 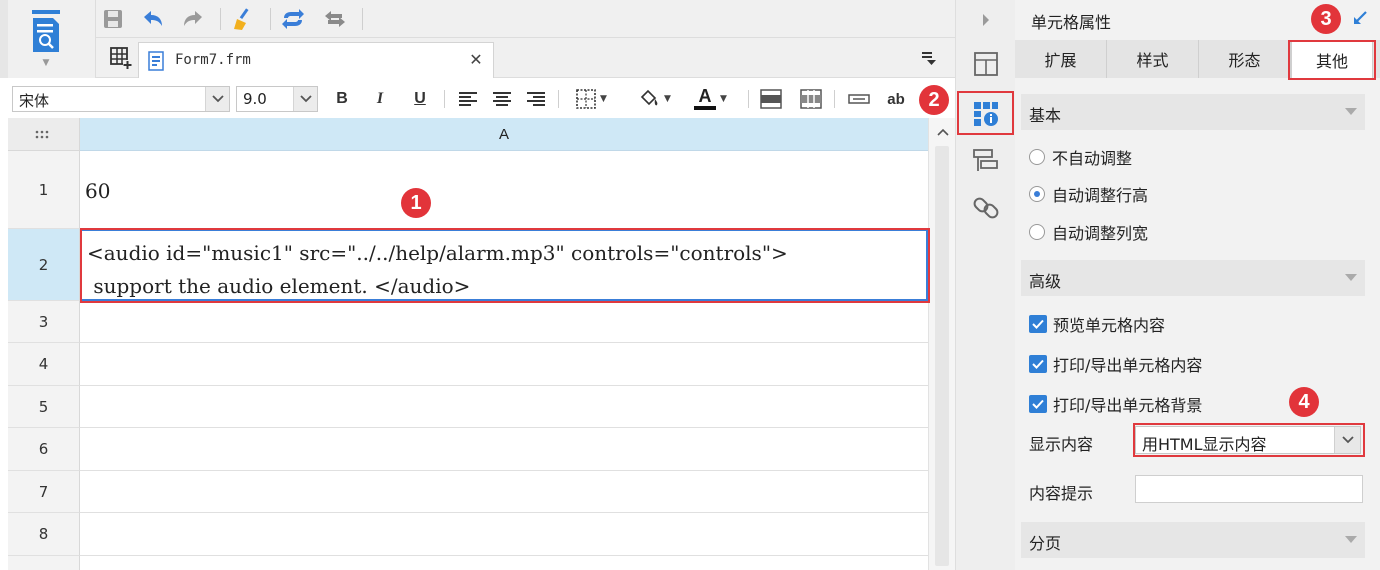 I want to click on option-label: 预览单元格内容, so click(x=1109, y=325).